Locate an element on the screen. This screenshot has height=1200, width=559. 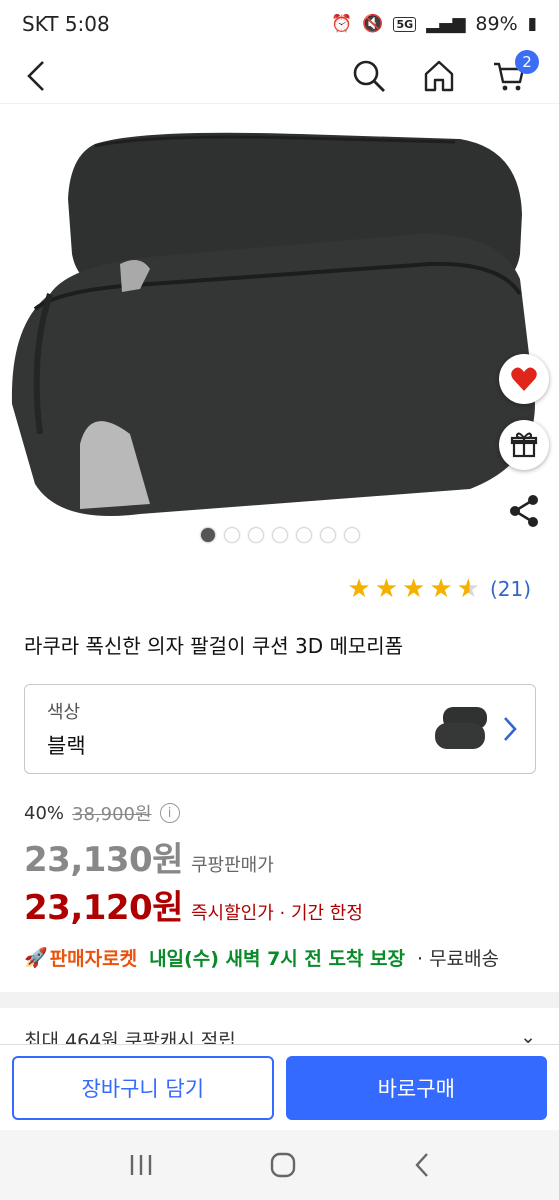
home-icon is located at coordinates (439, 75).